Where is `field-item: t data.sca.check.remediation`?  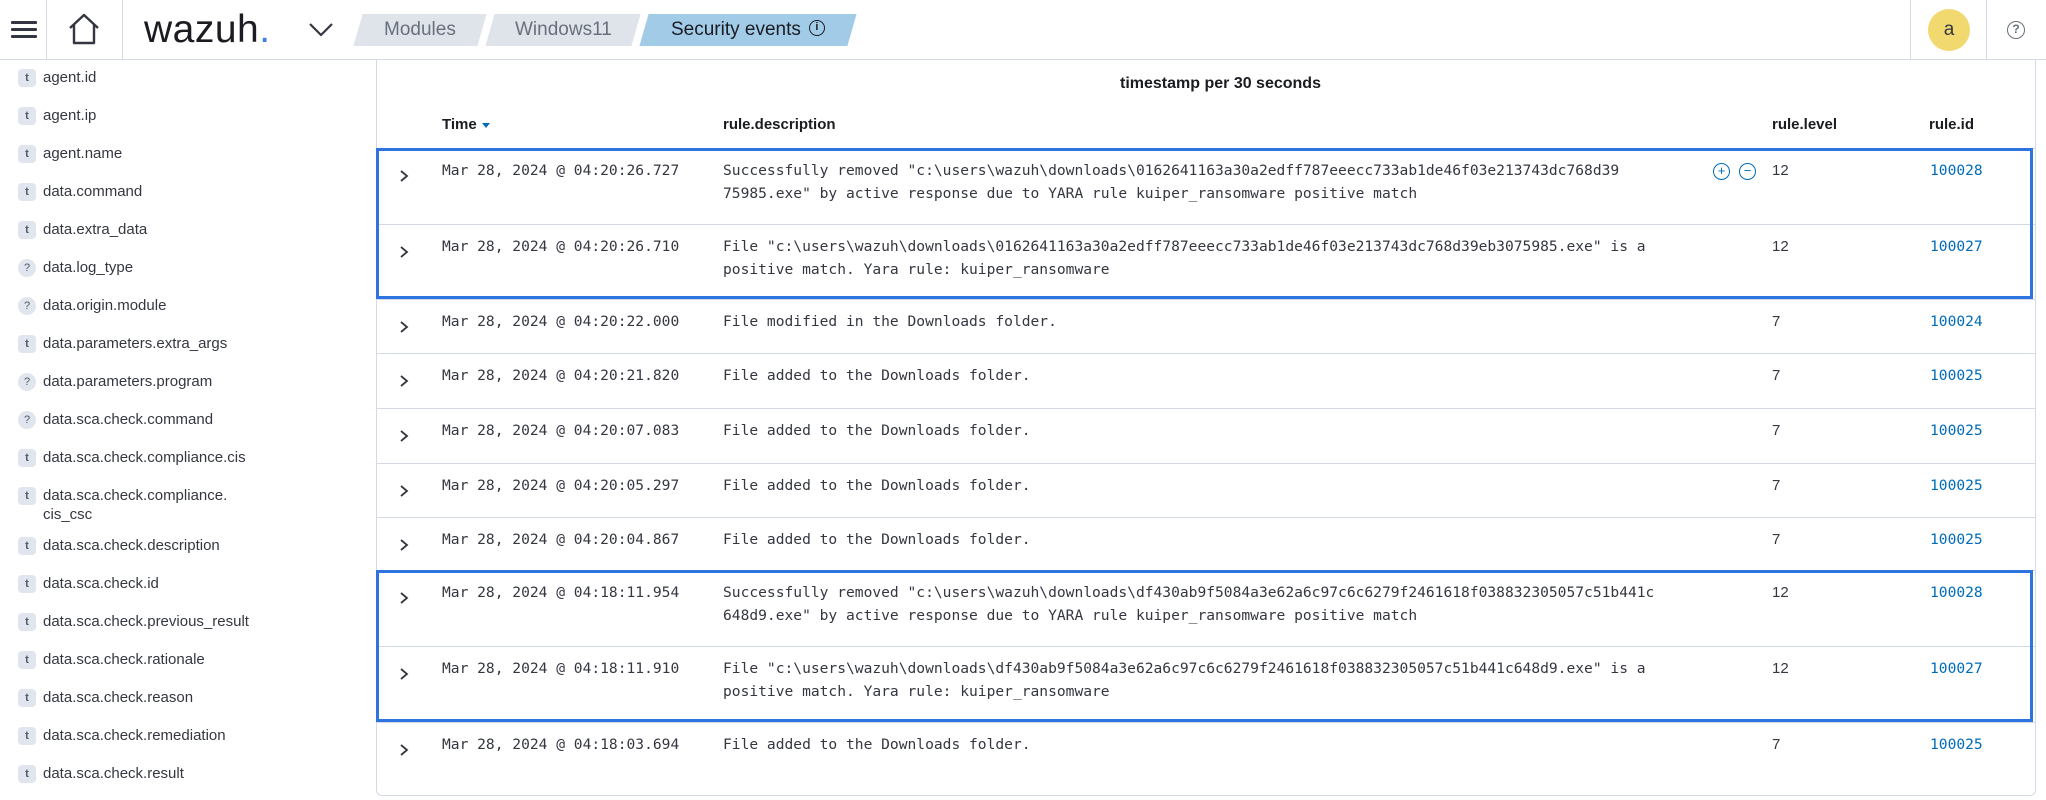 field-item: t data.sca.check.remediation is located at coordinates (122, 735).